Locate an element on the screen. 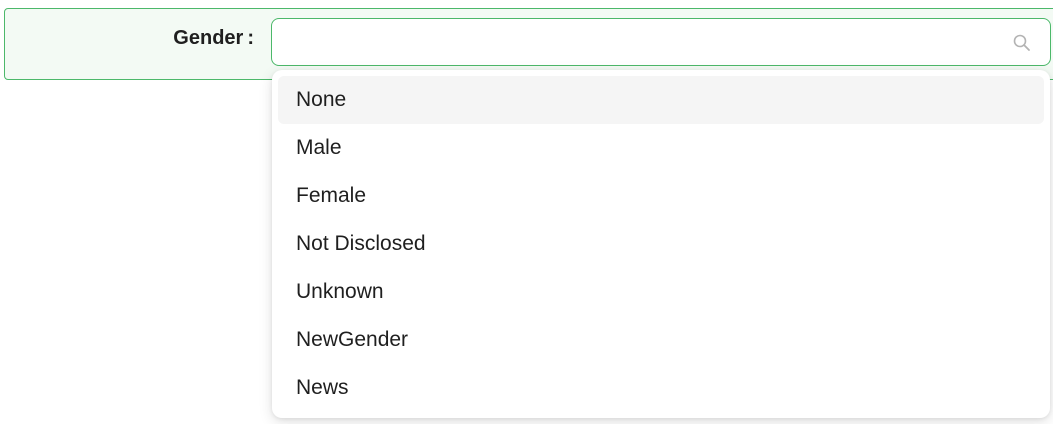 The height and width of the screenshot is (424, 1053). option-male: Male is located at coordinates (661, 148).